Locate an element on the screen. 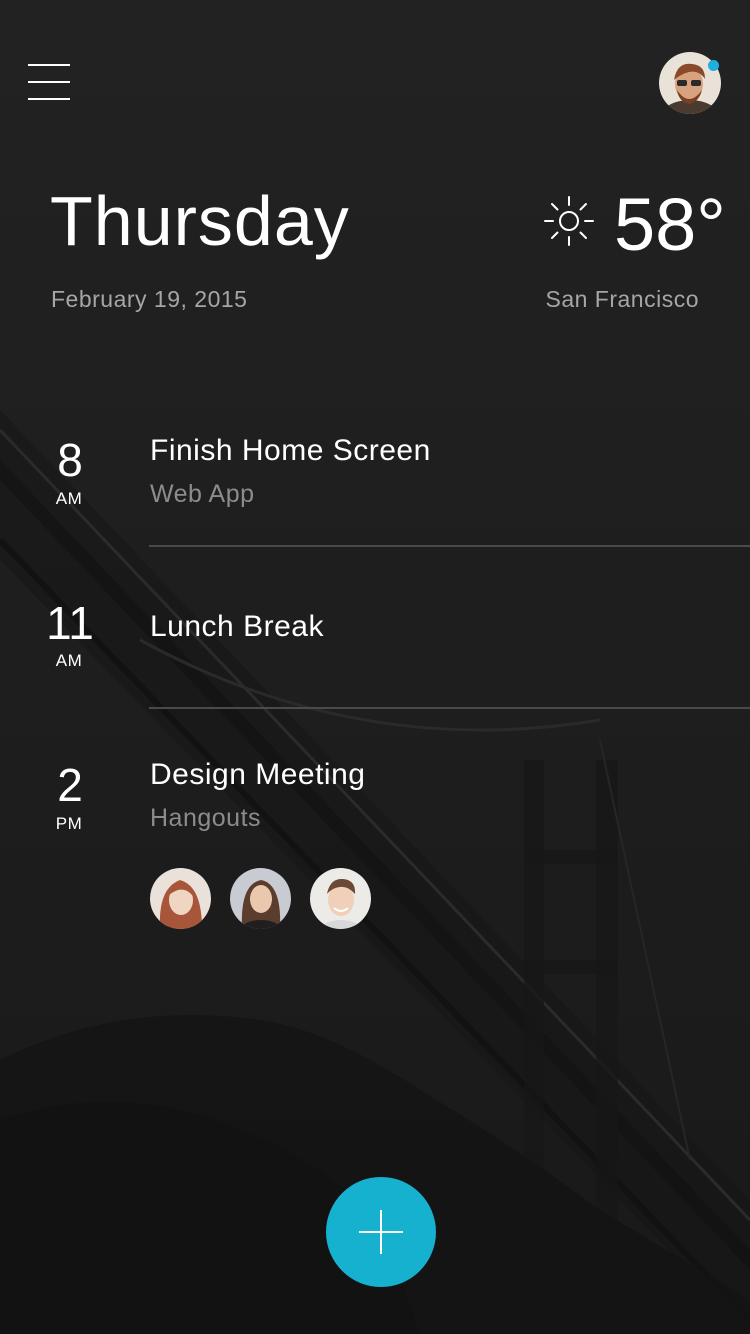  notification-dot is located at coordinates (713, 65).